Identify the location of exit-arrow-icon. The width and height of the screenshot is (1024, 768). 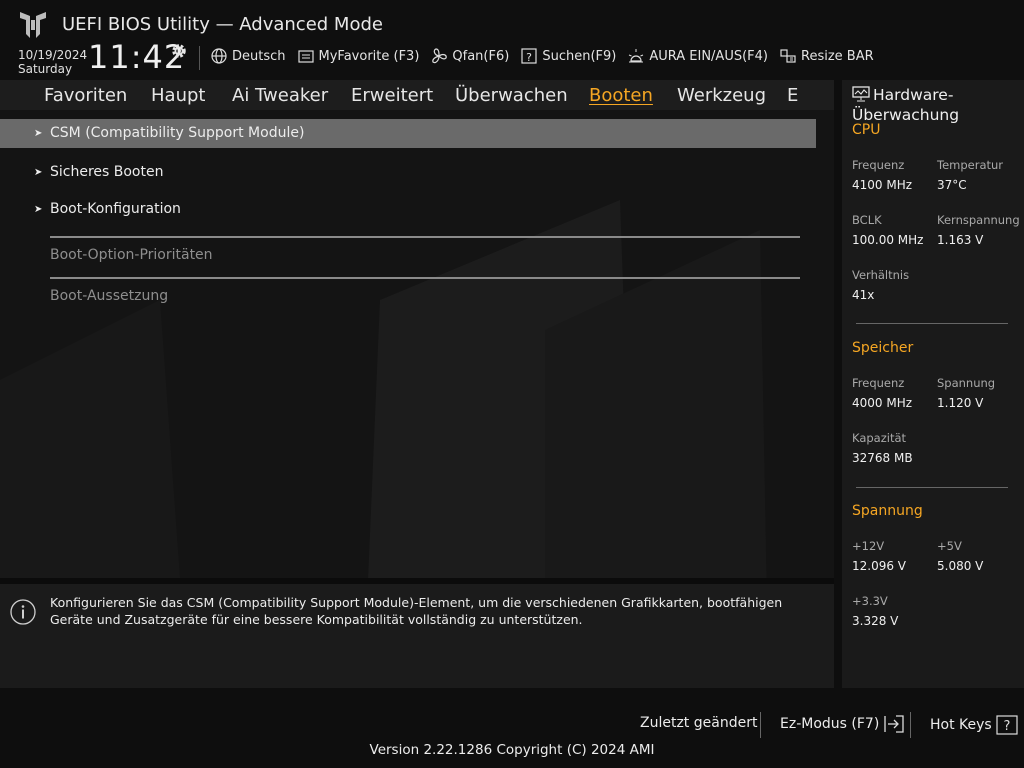
(894, 724).